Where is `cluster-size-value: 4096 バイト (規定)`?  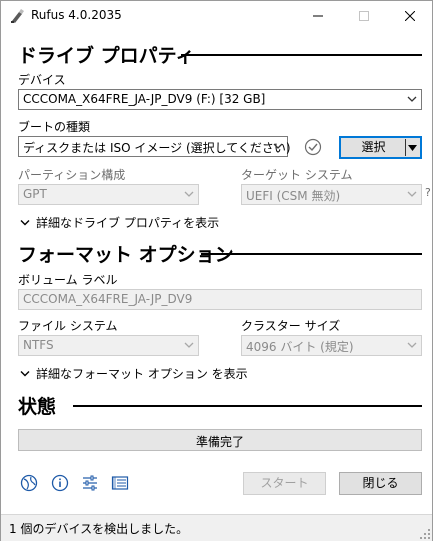
cluster-size-value: 4096 バイト (規定) is located at coordinates (300, 347).